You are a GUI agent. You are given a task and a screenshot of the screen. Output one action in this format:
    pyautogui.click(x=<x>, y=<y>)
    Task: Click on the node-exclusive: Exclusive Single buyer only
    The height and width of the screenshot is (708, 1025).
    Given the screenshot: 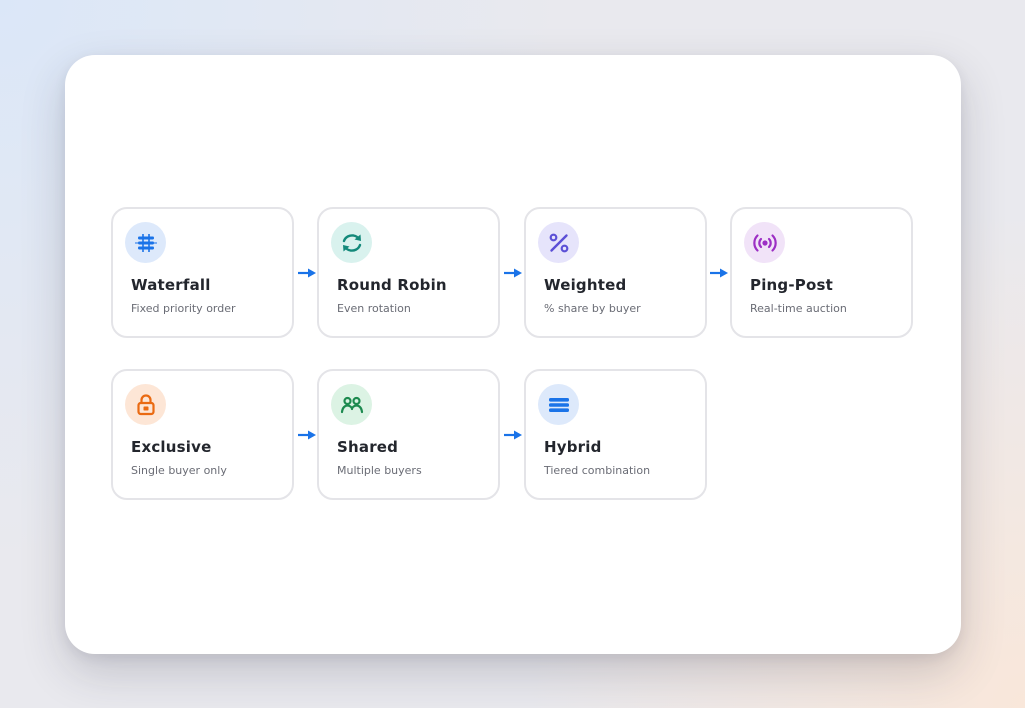 What is the action you would take?
    pyautogui.click(x=202, y=434)
    